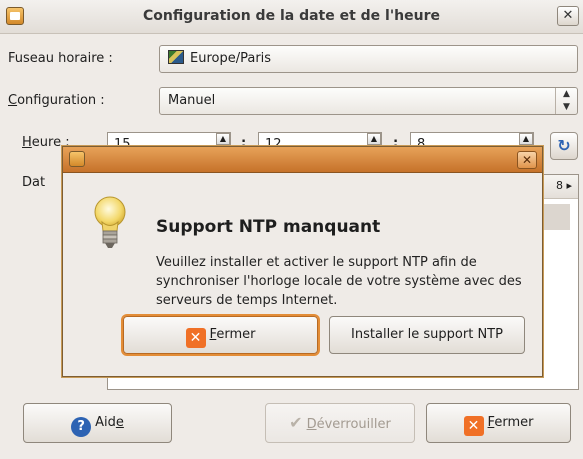 Image resolution: width=583 pixels, height=459 pixels. What do you see at coordinates (368, 101) in the screenshot?
I see `configuration-select: Manuel ▲ ▼` at bounding box center [368, 101].